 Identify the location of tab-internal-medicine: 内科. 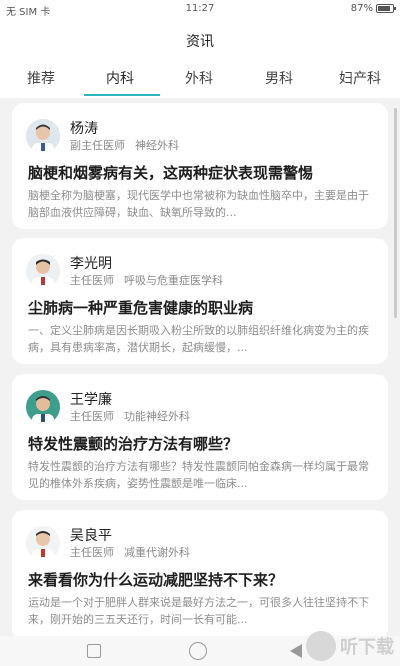
(120, 78).